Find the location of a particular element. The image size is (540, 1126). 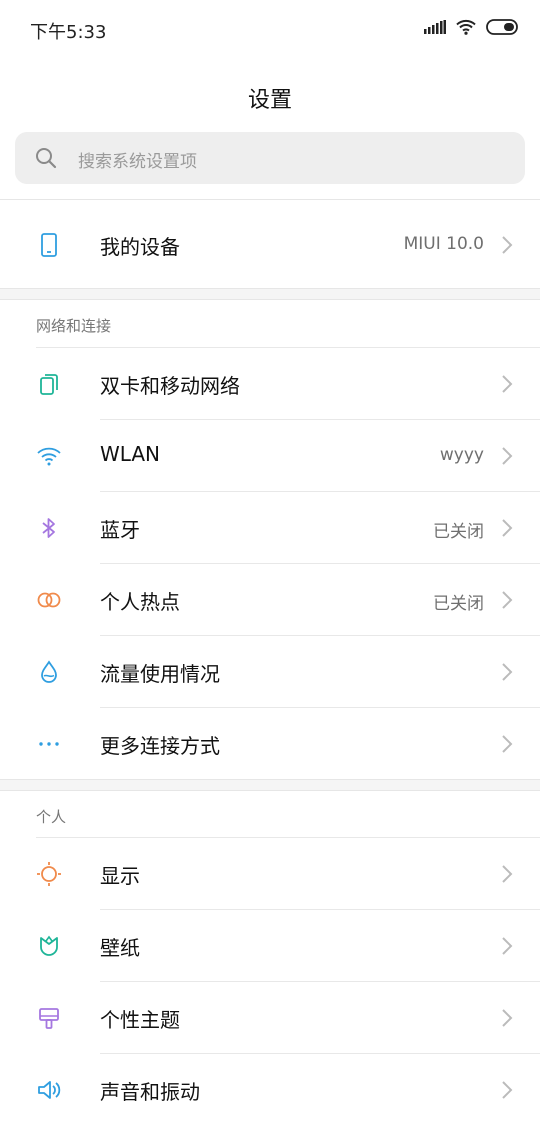

data-usage-icon is located at coordinates (49, 672).